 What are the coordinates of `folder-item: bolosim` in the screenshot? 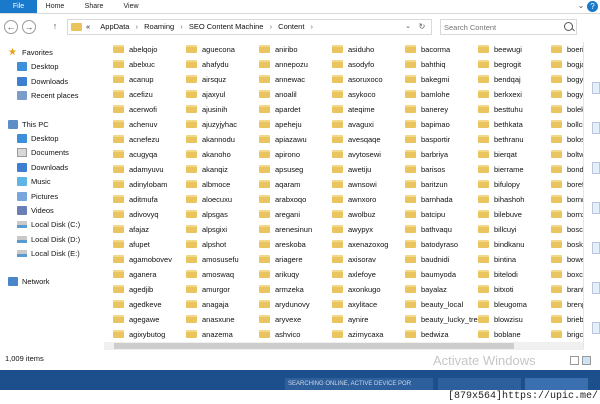 It's located at (567, 139).